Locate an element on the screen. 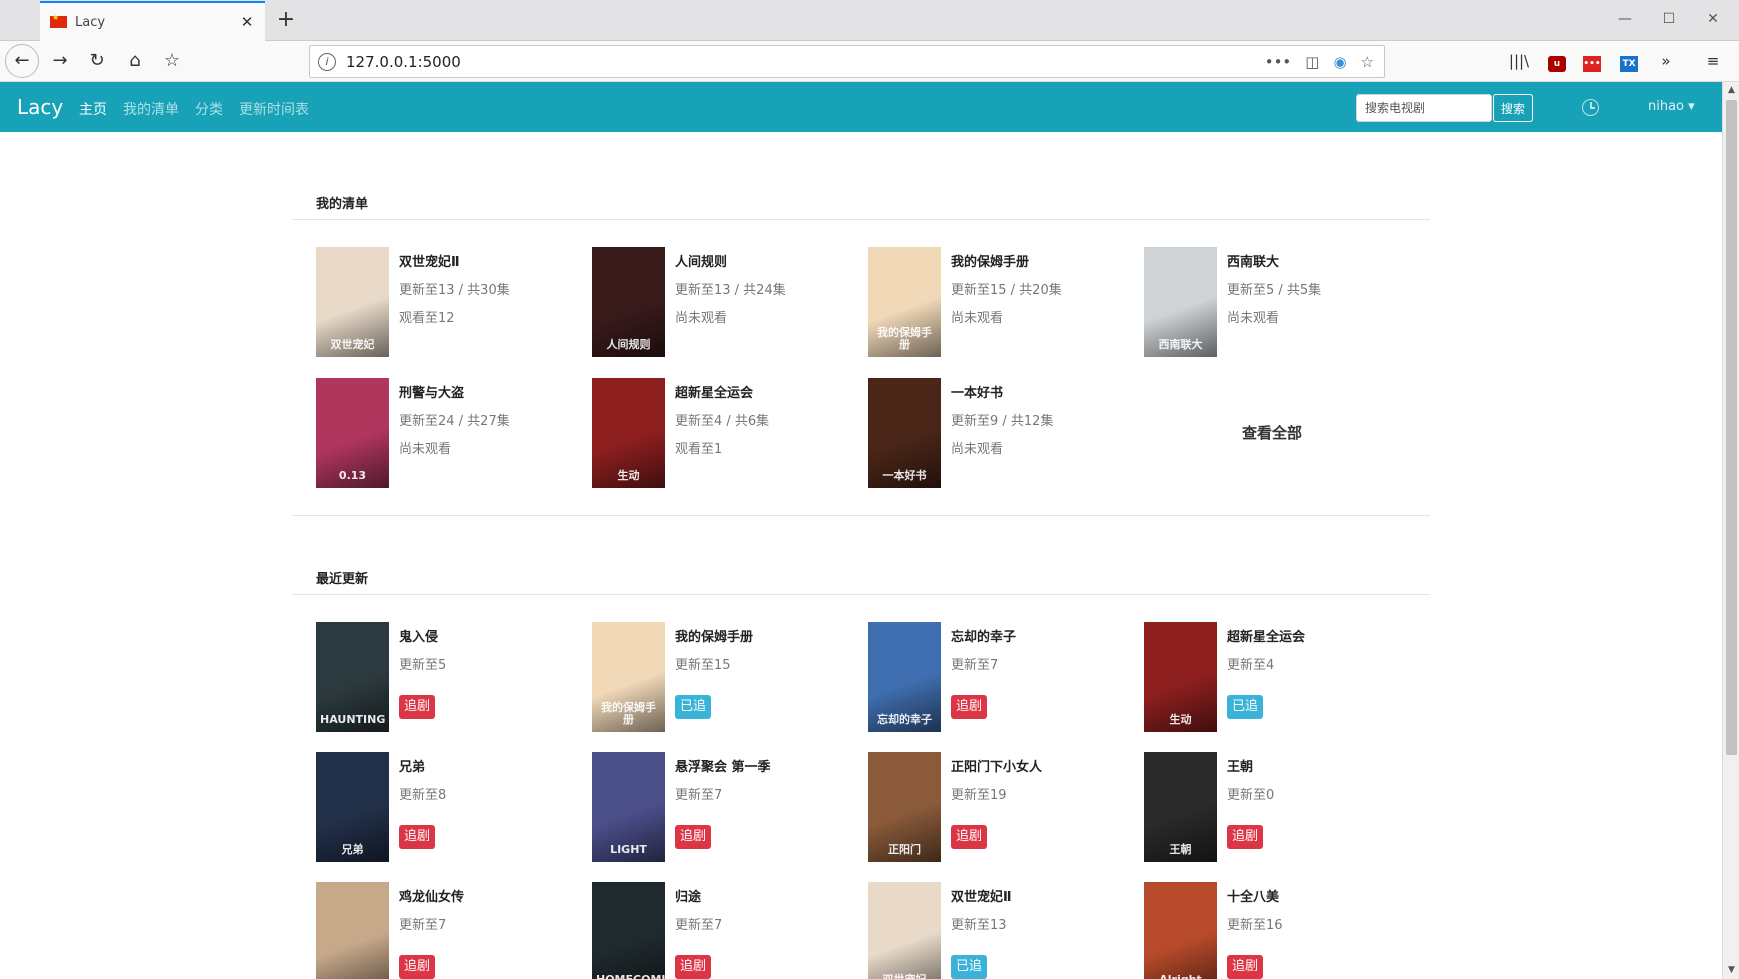 The height and width of the screenshot is (979, 1739). bookmark-manager-icon: ☆ is located at coordinates (172, 61).